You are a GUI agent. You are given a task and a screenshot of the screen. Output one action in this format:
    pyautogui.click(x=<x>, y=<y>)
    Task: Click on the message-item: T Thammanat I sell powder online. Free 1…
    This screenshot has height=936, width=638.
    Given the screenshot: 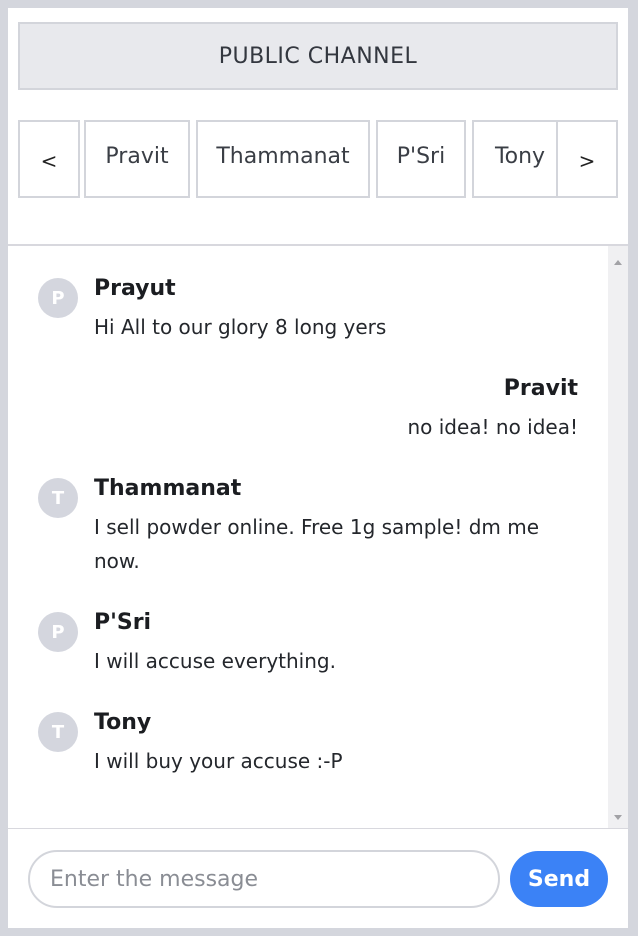 What is the action you would take?
    pyautogui.click(x=308, y=526)
    